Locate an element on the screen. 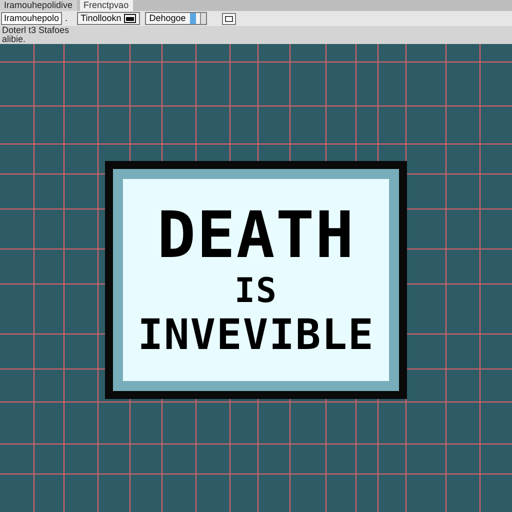 The height and width of the screenshot is (512, 512). image-button is located at coordinates (229, 18).